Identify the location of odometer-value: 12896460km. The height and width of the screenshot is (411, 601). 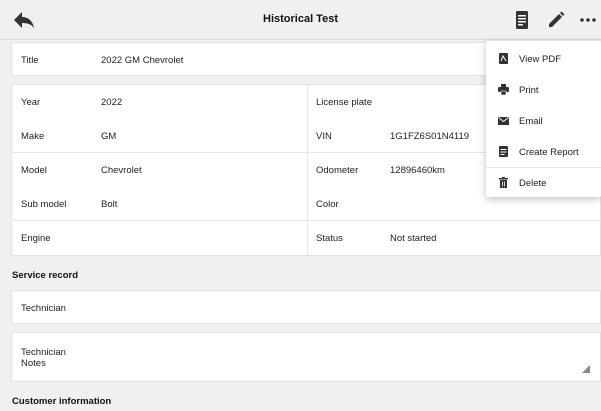
(417, 170).